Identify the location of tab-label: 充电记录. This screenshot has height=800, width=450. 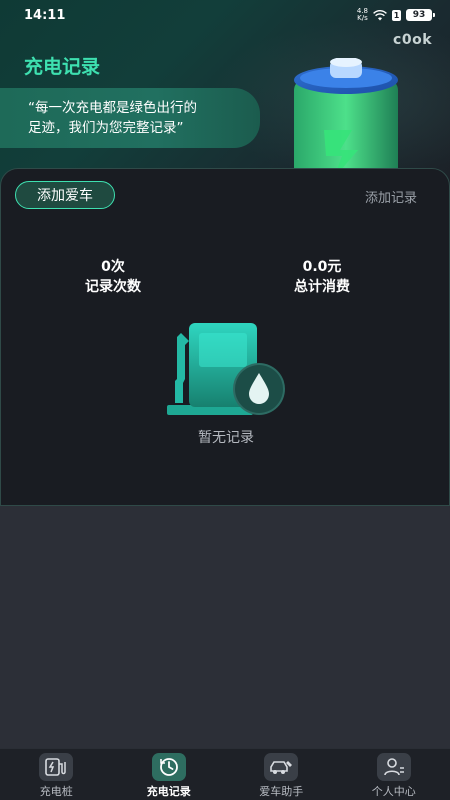
(168, 791).